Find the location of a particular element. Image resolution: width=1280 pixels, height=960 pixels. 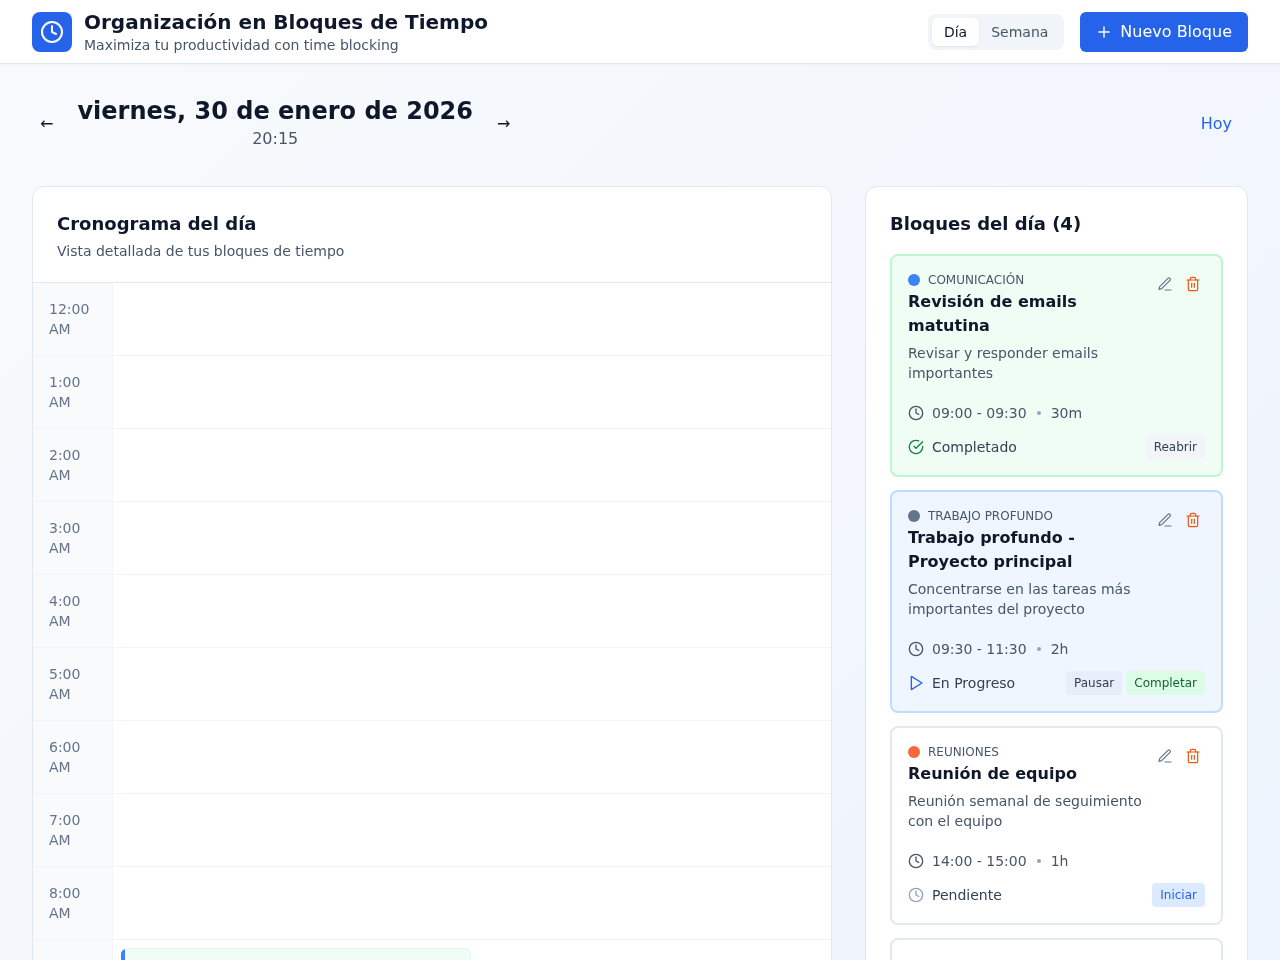

time-cell: 4:00 AM is located at coordinates (73, 611).